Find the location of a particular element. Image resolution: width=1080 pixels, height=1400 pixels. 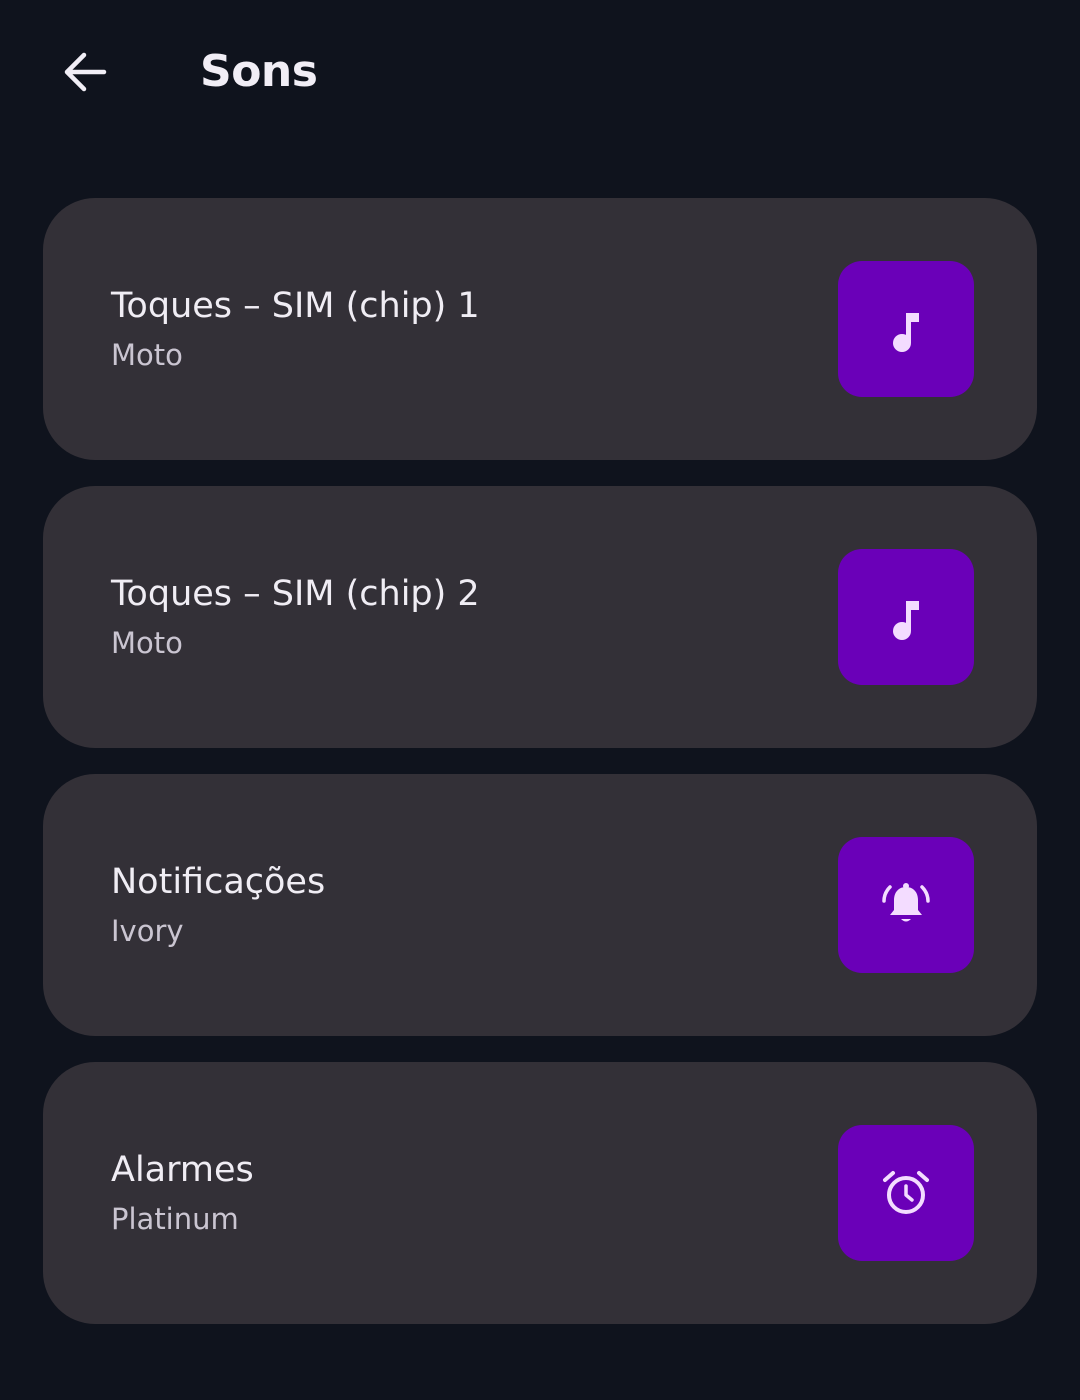

item-title: Alarmes is located at coordinates (182, 1170).